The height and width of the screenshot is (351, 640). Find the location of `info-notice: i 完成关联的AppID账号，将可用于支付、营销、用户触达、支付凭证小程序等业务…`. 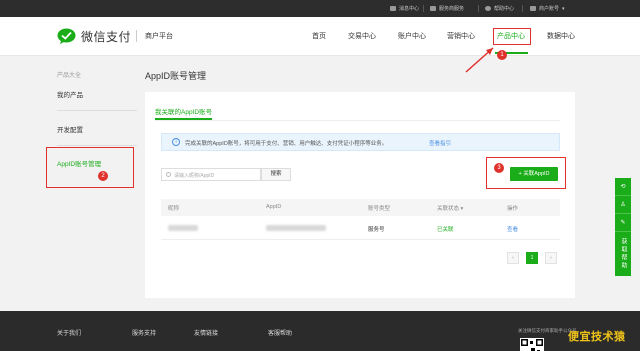

info-notice: i 完成关联的AppID账号，将可用于支付、营销、用户触达、支付凭证小程序等业务… is located at coordinates (360, 142).